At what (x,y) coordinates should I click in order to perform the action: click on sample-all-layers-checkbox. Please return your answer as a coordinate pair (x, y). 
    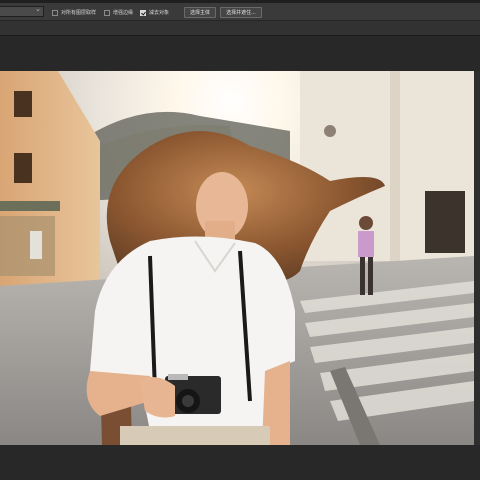
    Looking at the image, I should click on (55, 12).